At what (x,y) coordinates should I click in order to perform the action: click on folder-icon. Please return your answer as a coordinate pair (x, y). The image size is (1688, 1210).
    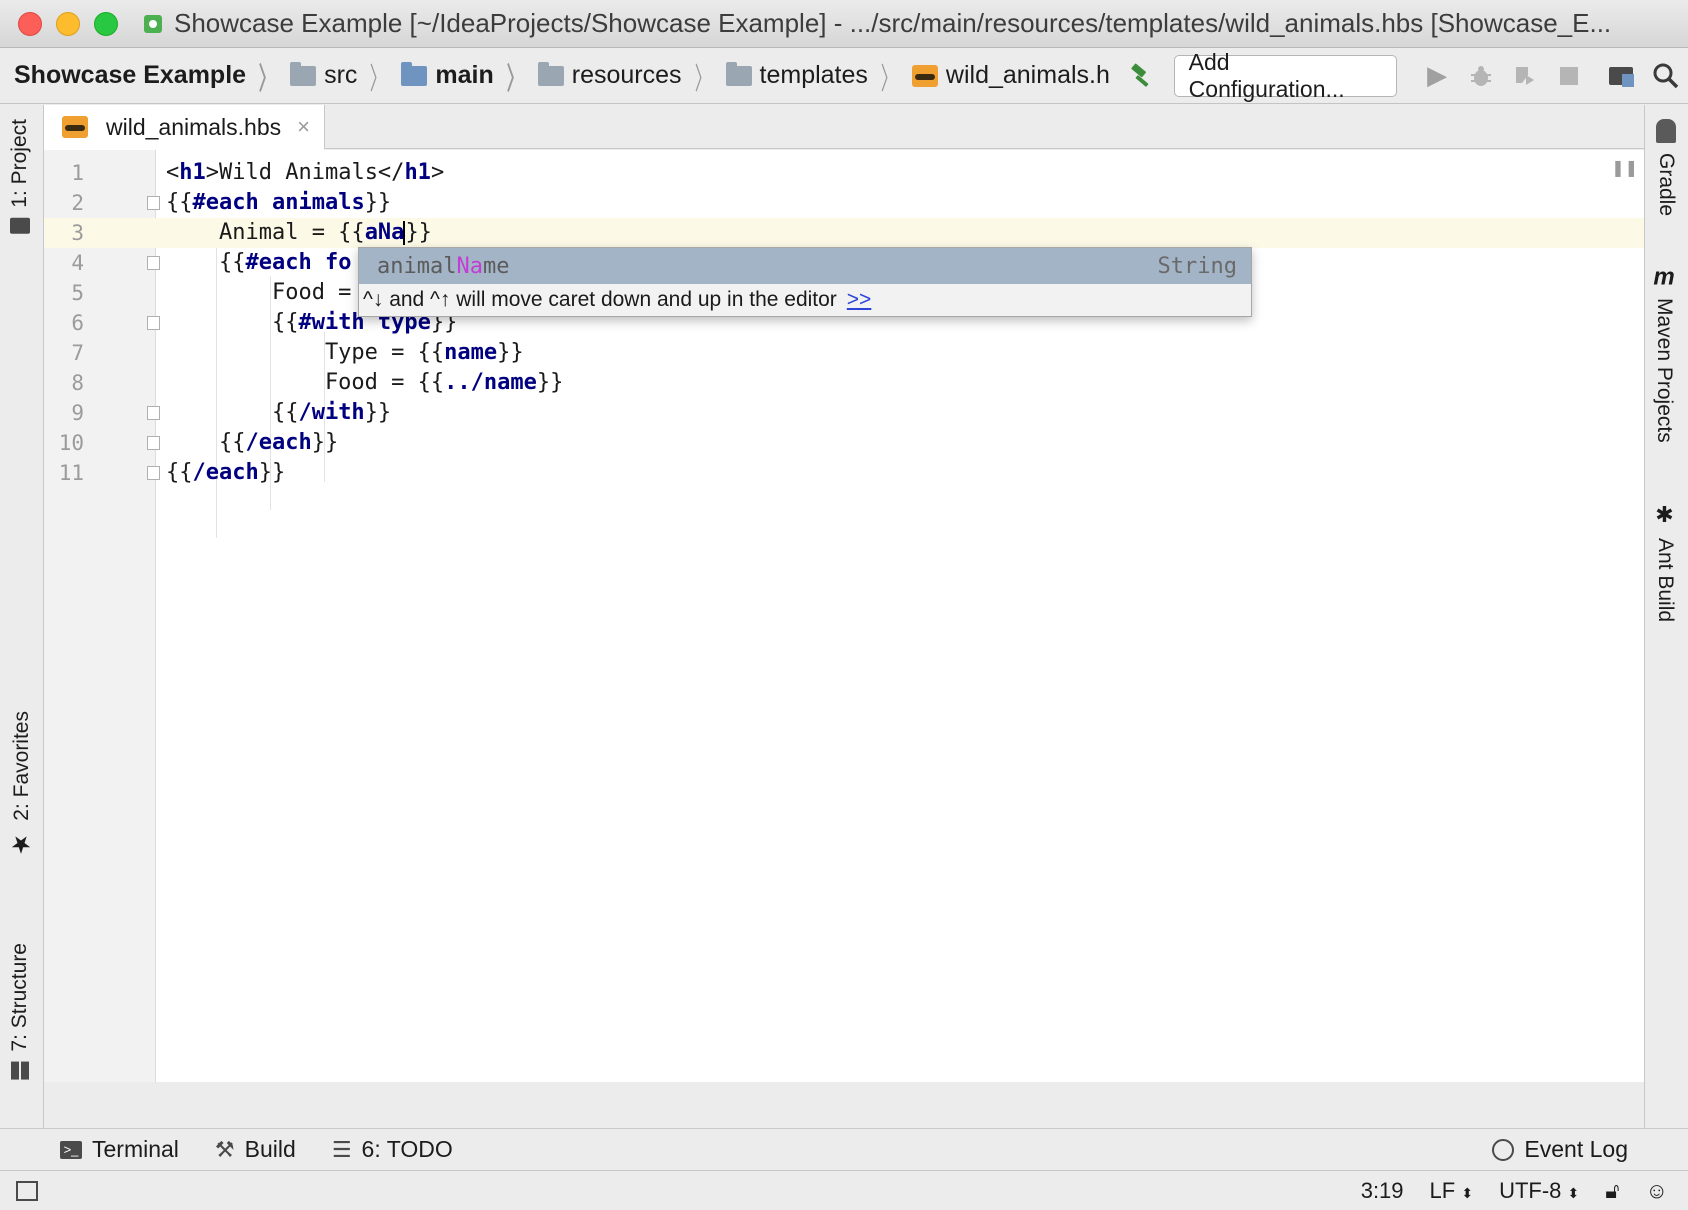
    Looking at the image, I should click on (303, 73).